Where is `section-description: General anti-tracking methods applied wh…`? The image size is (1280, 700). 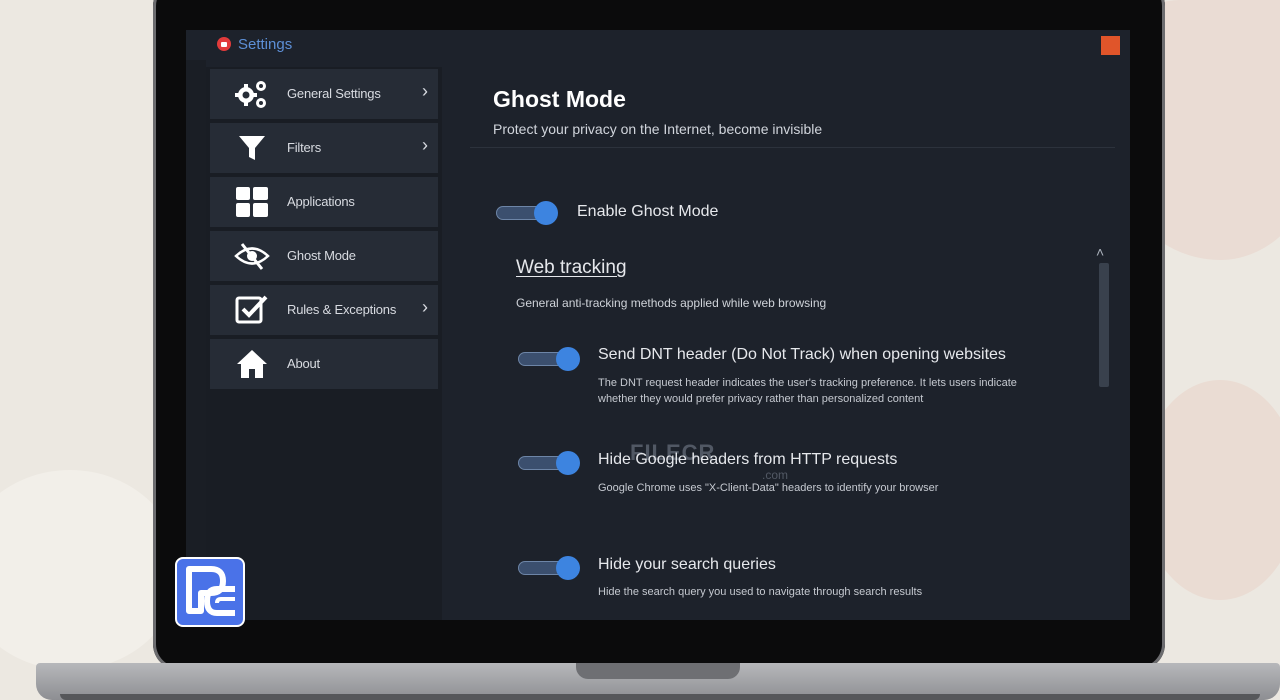
section-description: General anti-tracking methods applied wh… is located at coordinates (671, 303).